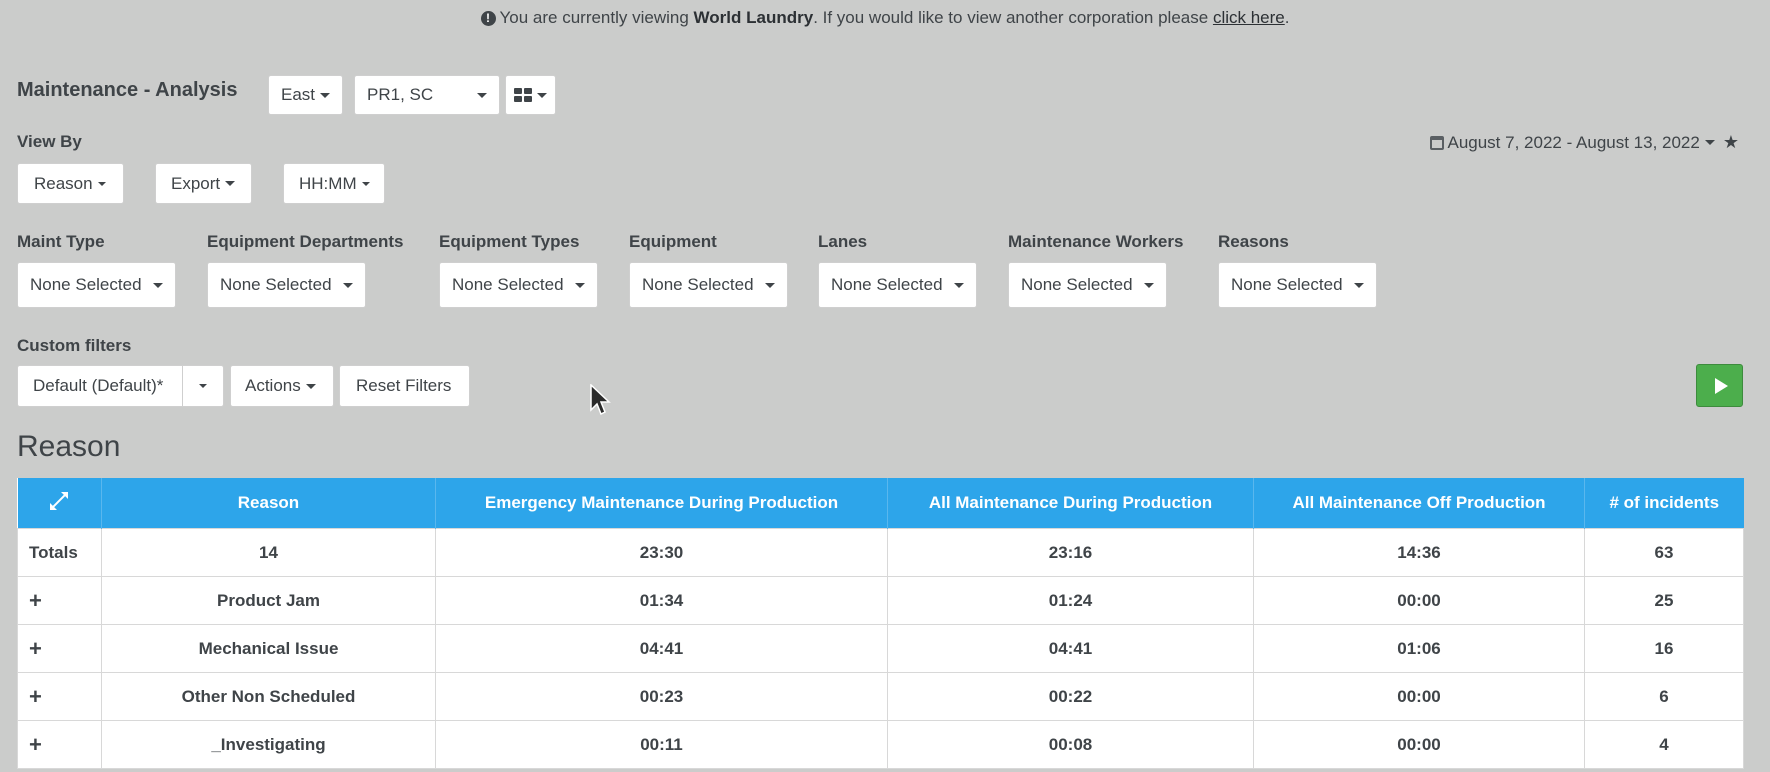  I want to click on table-cell: 23:16, so click(1070, 552).